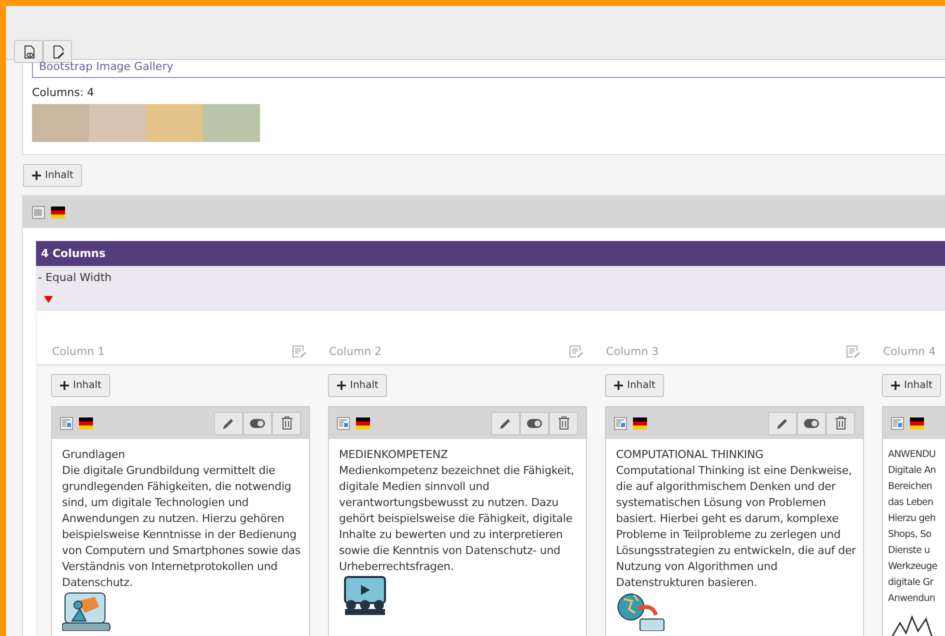  Describe the element at coordinates (911, 487) in the screenshot. I see `card-text-line: Bereichen` at that location.